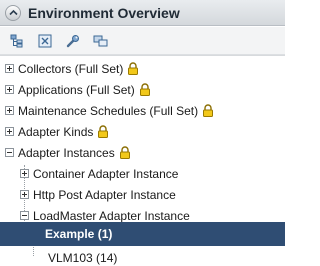 This screenshot has height=266, width=320. Describe the element at coordinates (142, 68) in the screenshot. I see `tree-item-collectors: Collectors (Full Set)` at that location.